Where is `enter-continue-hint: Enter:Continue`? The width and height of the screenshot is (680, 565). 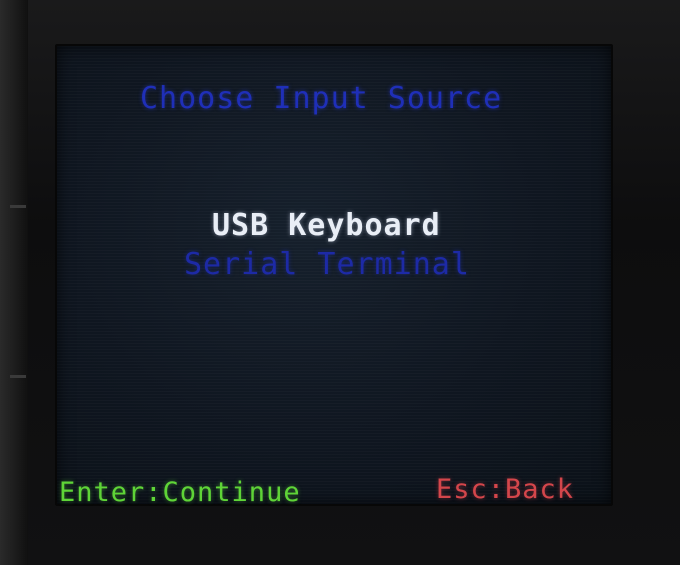
enter-continue-hint: Enter:Continue is located at coordinates (180, 492).